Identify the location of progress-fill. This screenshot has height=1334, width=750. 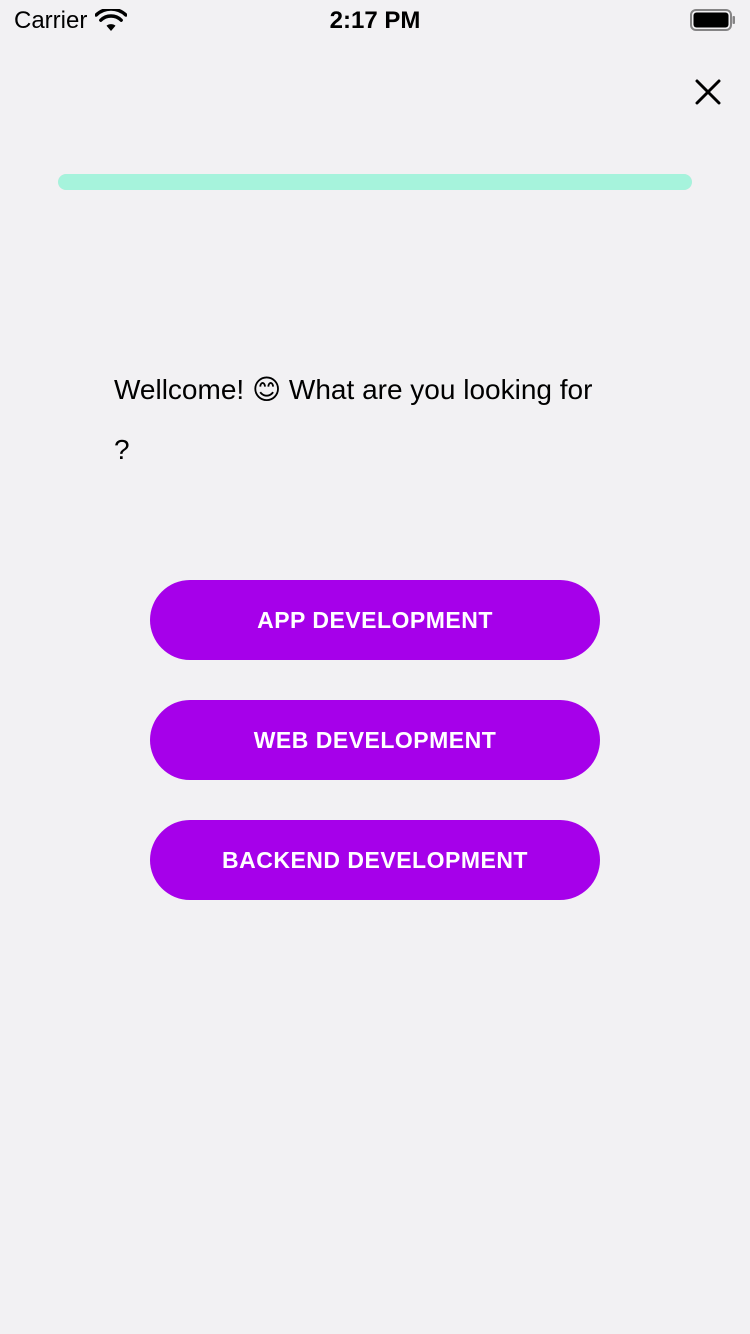
(375, 182).